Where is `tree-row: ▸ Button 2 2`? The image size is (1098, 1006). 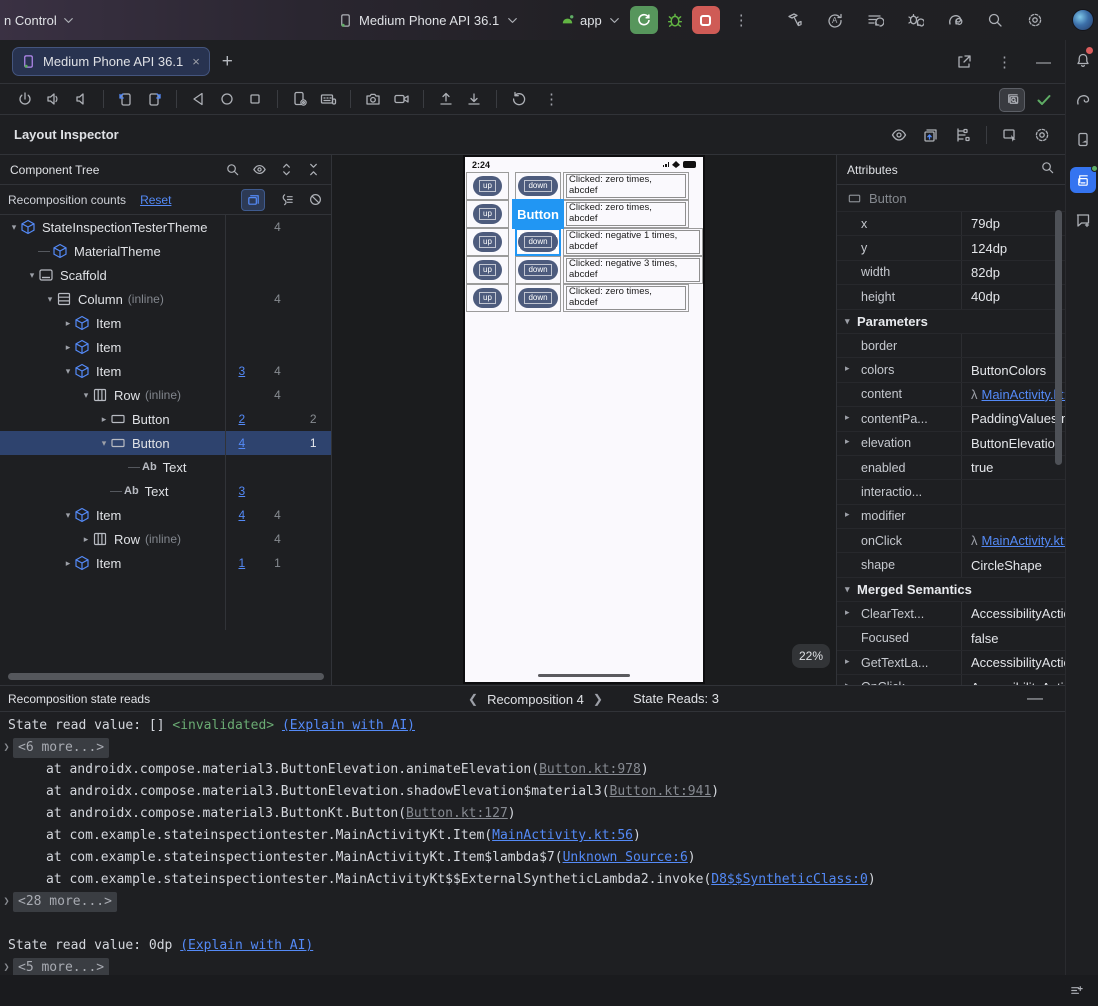
tree-row: ▸ Button 2 2 is located at coordinates (165, 419).